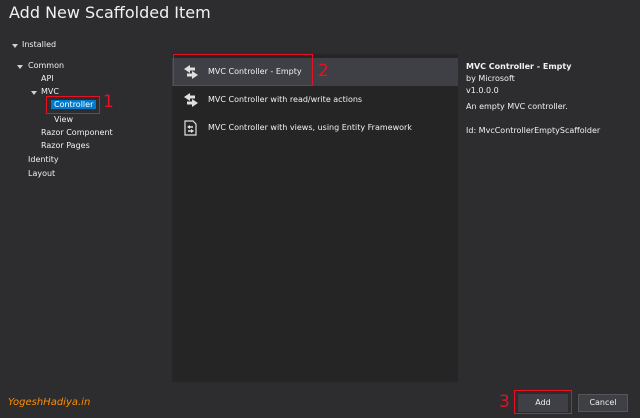 The height and width of the screenshot is (418, 640). Describe the element at coordinates (77, 133) in the screenshot. I see `tree-item-razor-component: Razor Component` at that location.